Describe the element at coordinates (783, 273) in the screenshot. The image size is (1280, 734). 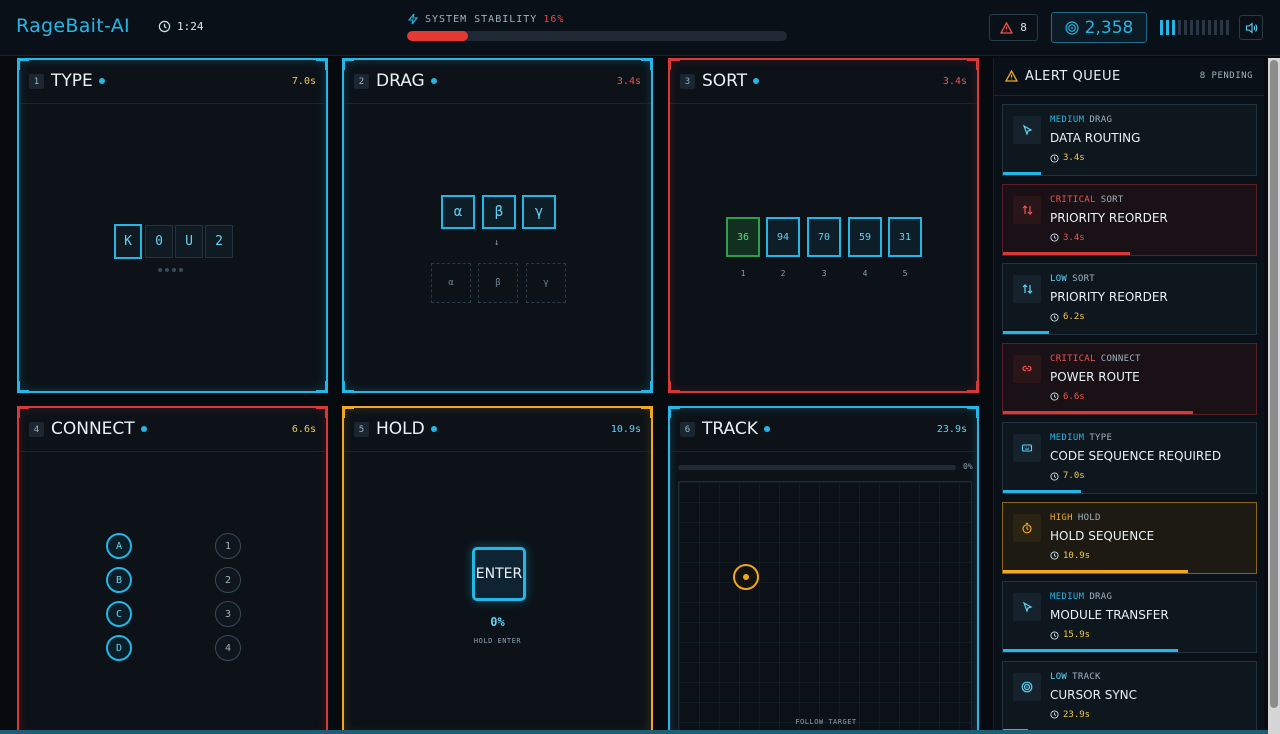
I see `sort-index-2: 2` at that location.